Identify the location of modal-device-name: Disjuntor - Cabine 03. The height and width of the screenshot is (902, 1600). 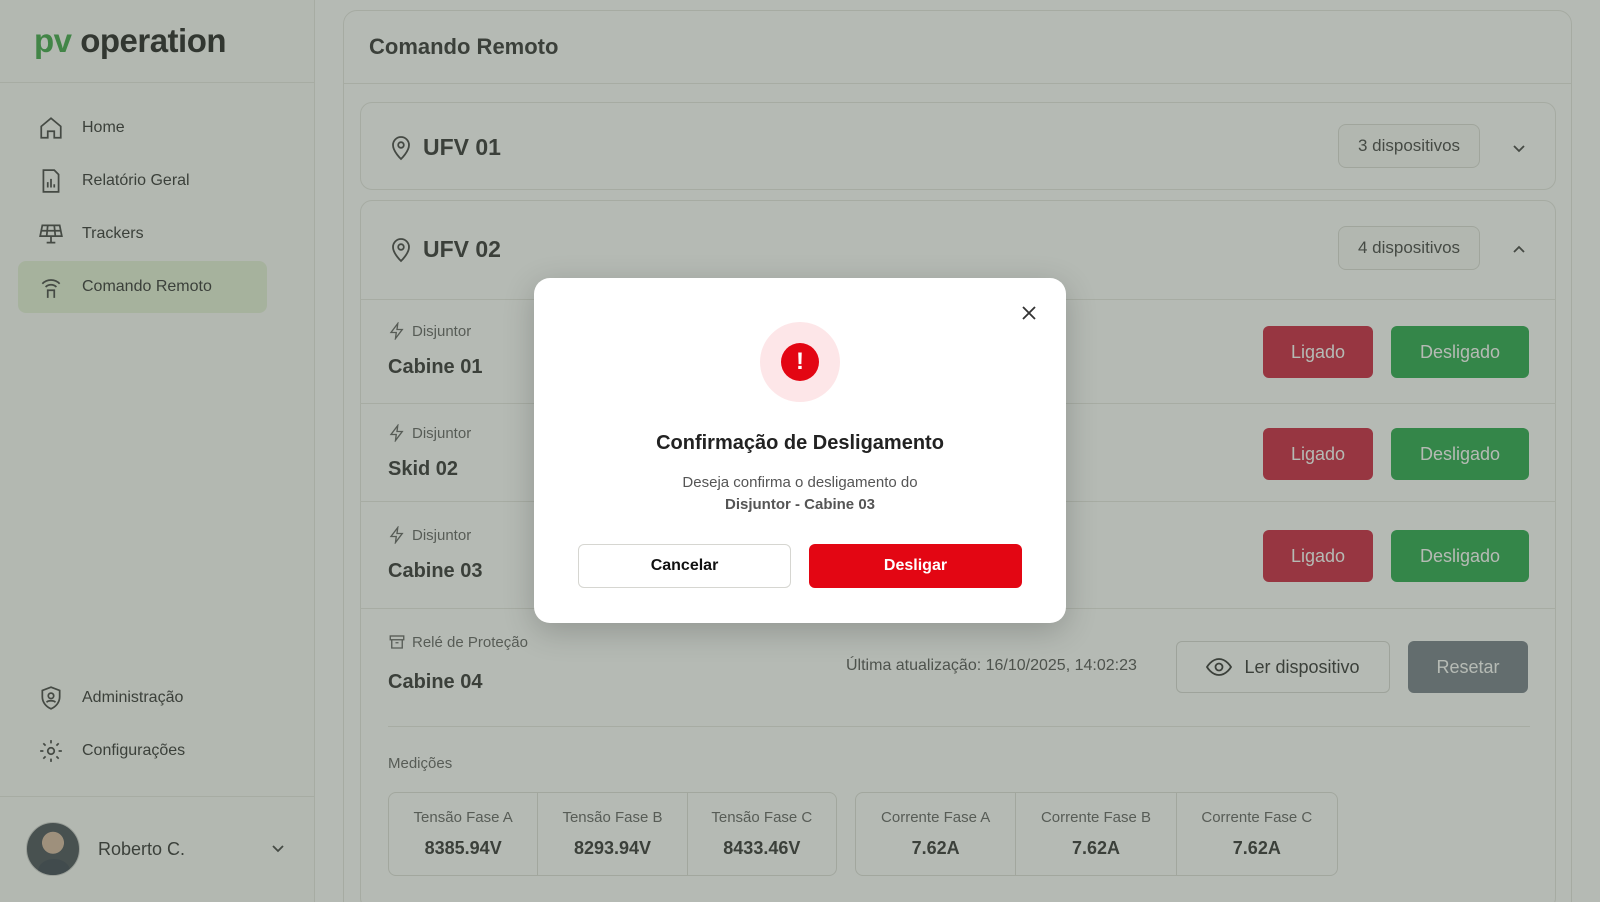
(800, 504).